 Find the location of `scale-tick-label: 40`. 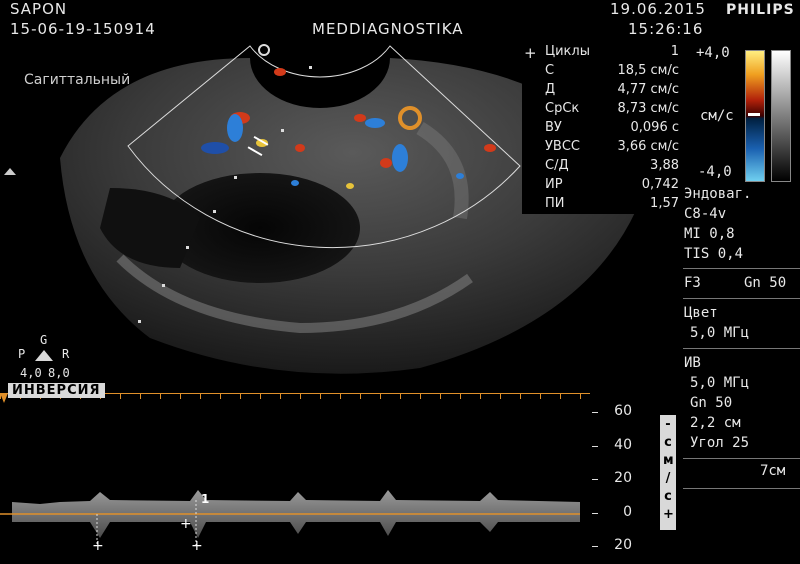

scale-tick-label: 40 is located at coordinates (623, 444).